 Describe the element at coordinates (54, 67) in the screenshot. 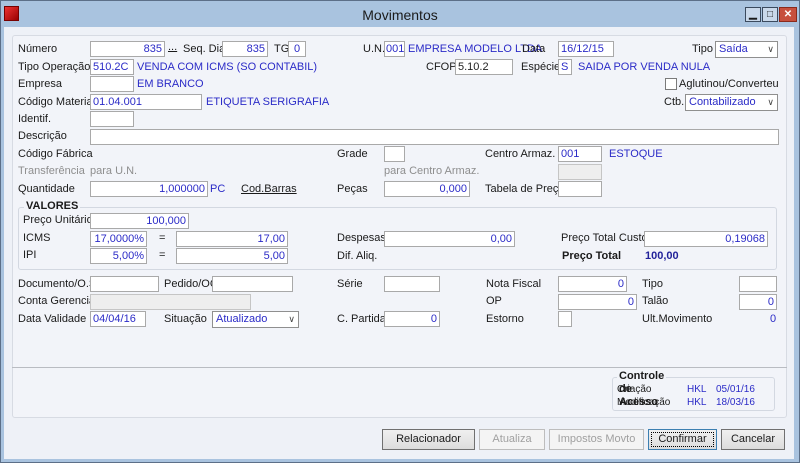

I see `tipo-operacao-label: Tipo Operação` at that location.